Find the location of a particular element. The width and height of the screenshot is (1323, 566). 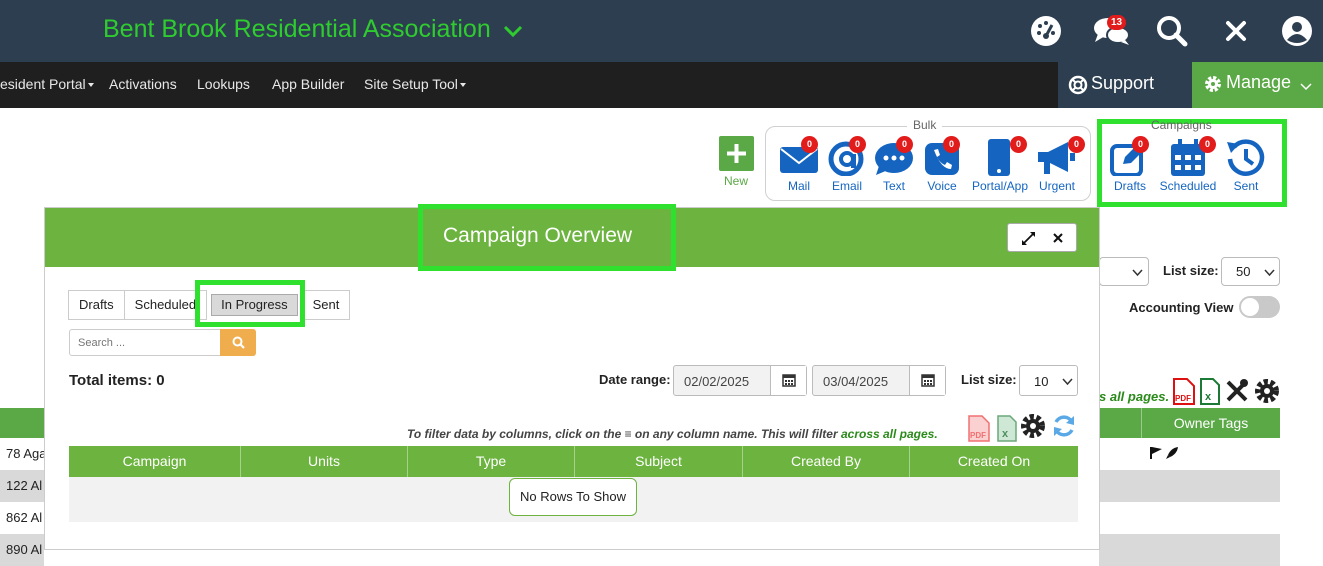

email-label: Email is located at coordinates (847, 186).